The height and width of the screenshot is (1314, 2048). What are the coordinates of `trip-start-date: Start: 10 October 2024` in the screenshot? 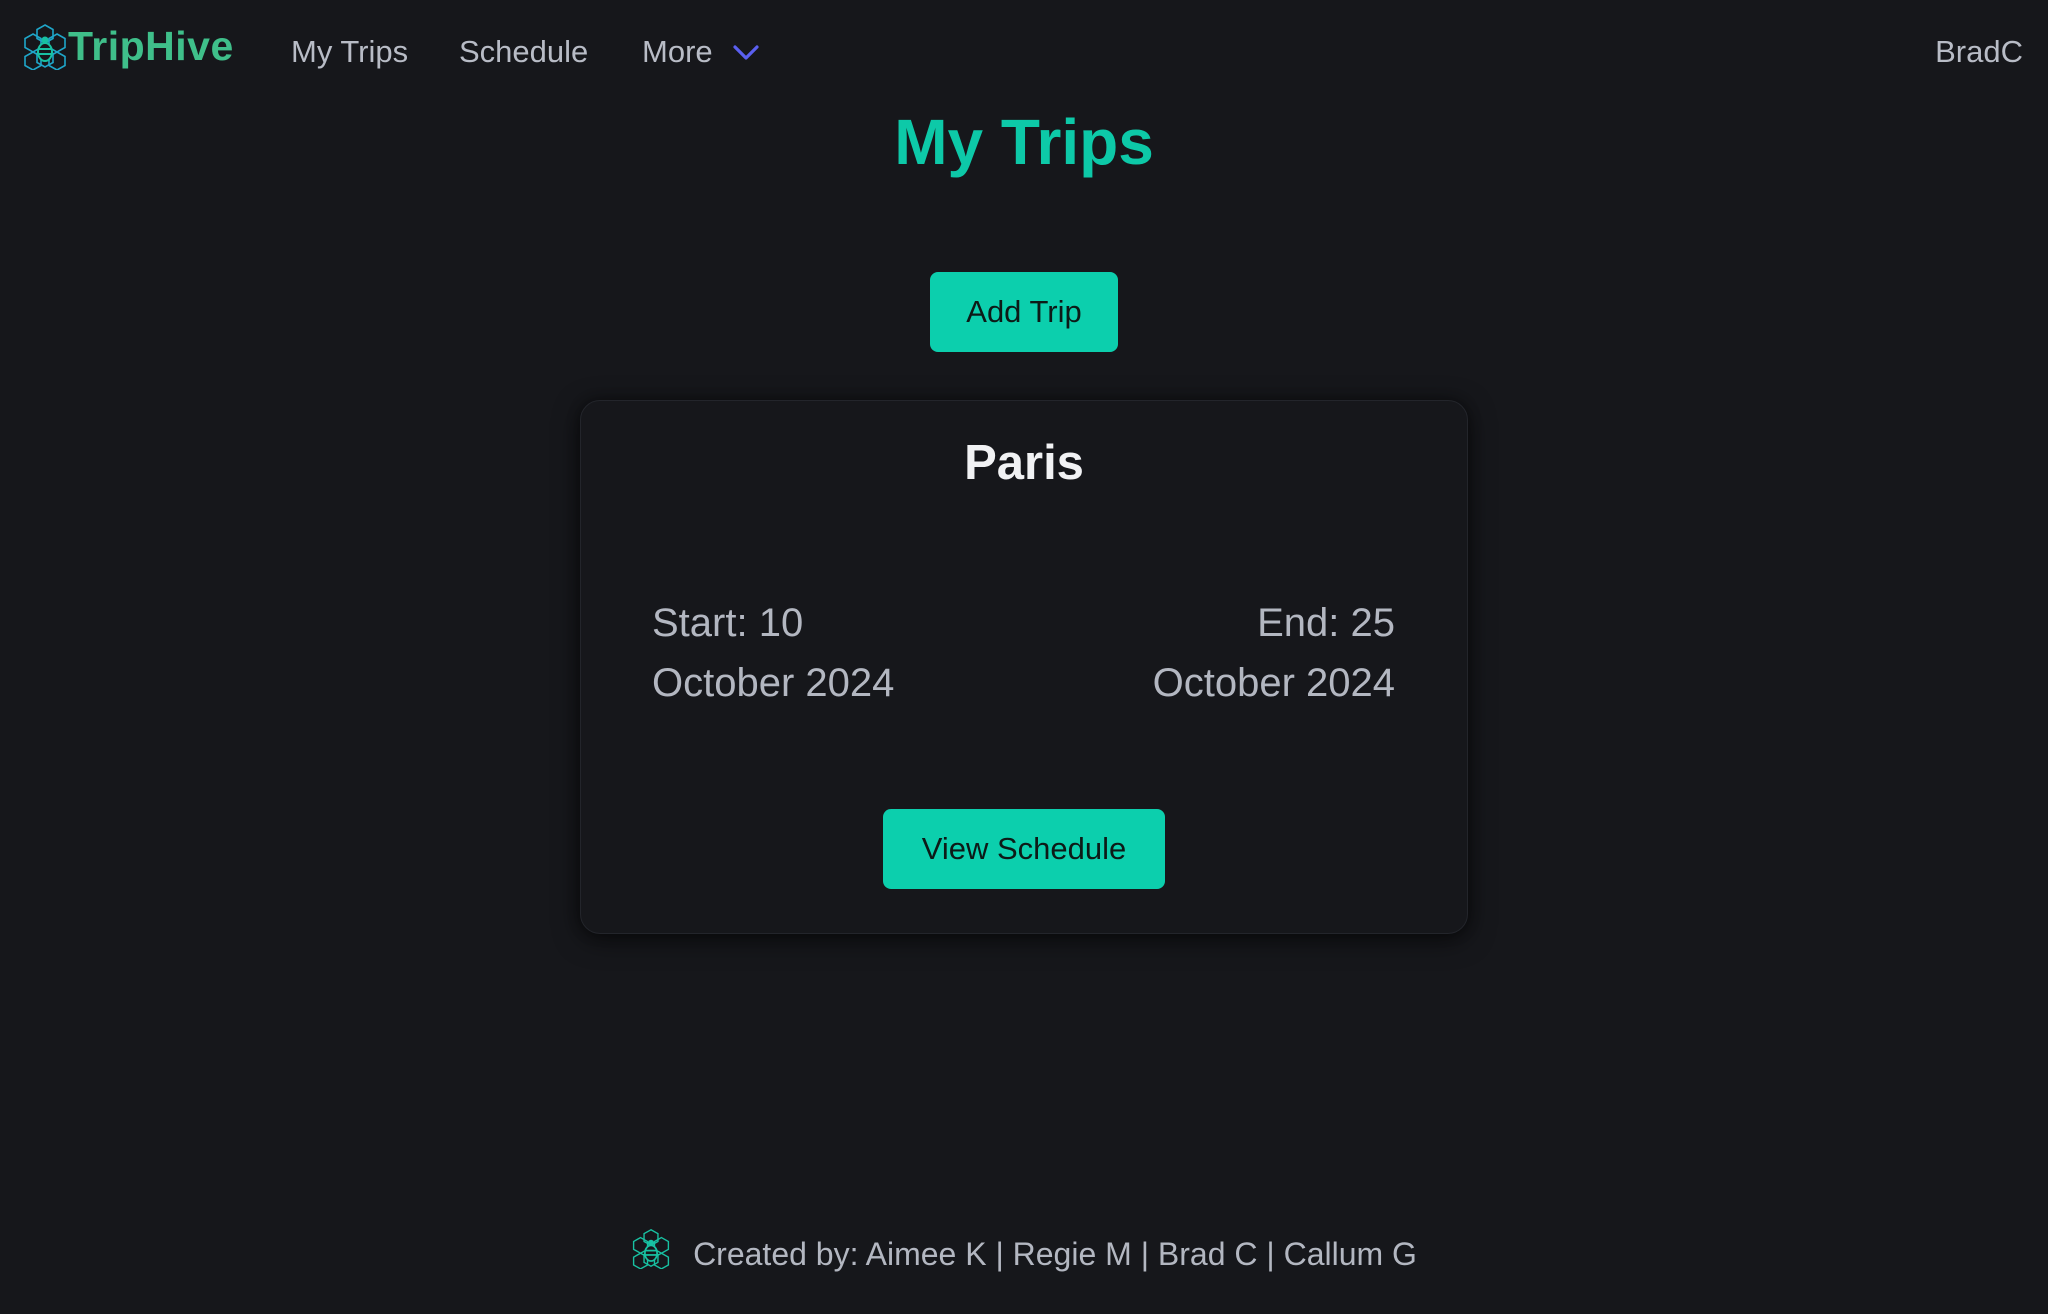 It's located at (773, 653).